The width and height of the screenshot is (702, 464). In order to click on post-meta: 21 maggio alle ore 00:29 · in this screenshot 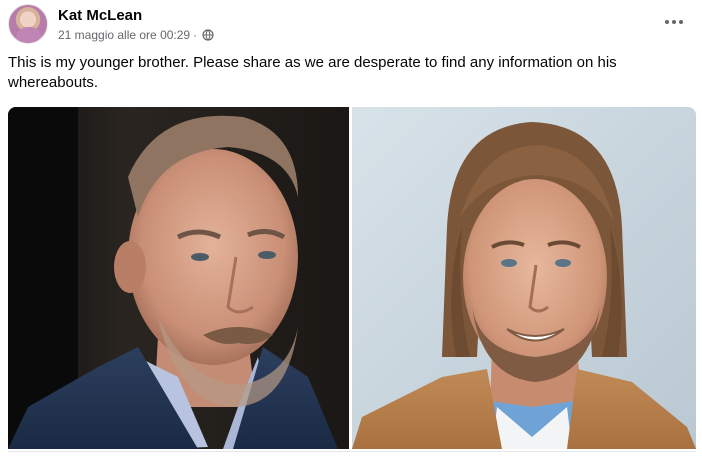, I will do `click(136, 35)`.